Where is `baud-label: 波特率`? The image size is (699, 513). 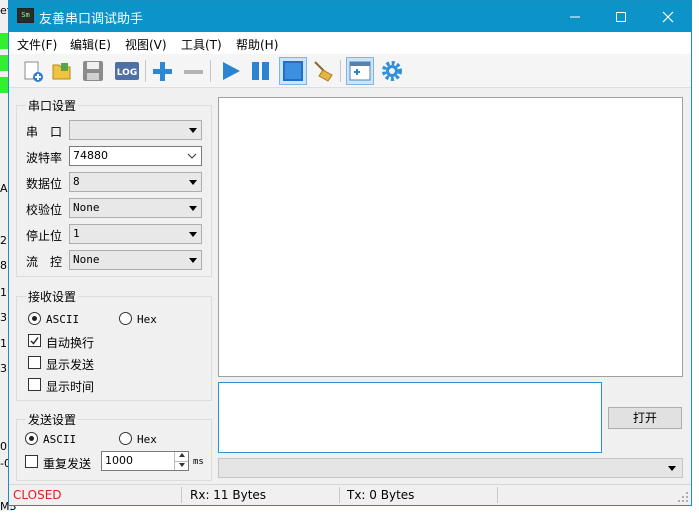
baud-label: 波特率 is located at coordinates (44, 158).